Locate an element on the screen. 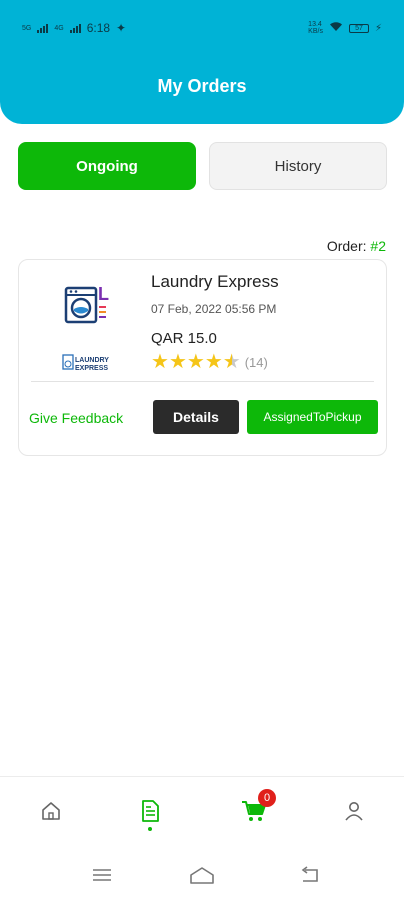 The image size is (404, 900). system-home-icon is located at coordinates (202, 875).